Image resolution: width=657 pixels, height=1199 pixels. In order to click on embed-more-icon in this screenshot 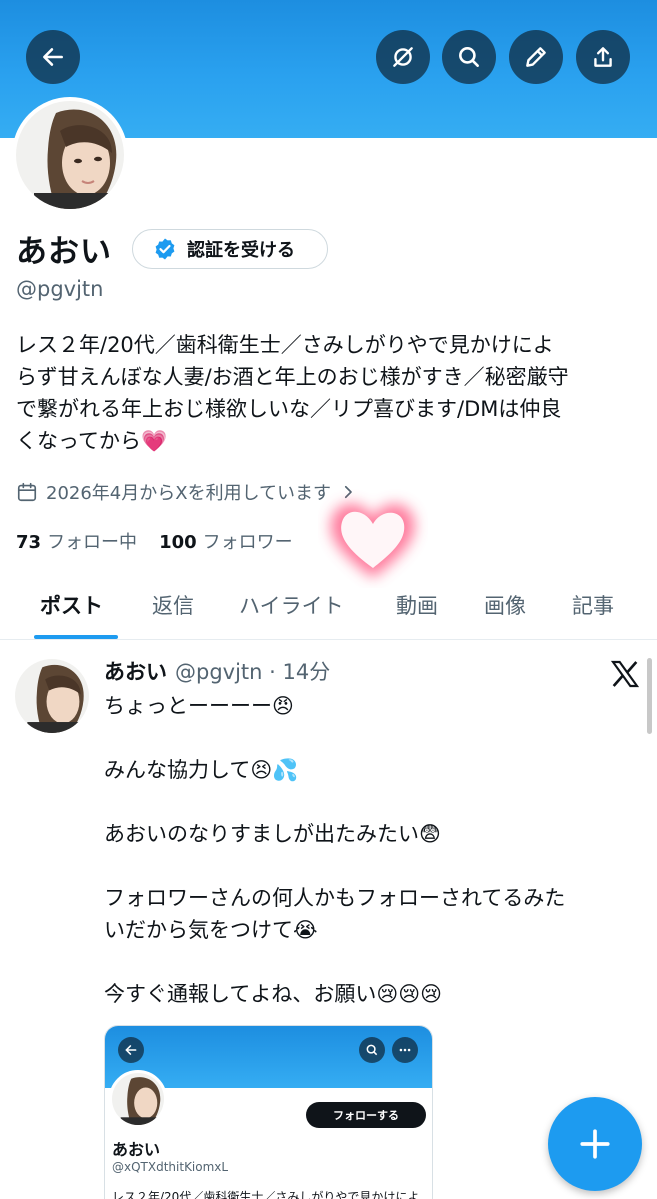, I will do `click(405, 1050)`.